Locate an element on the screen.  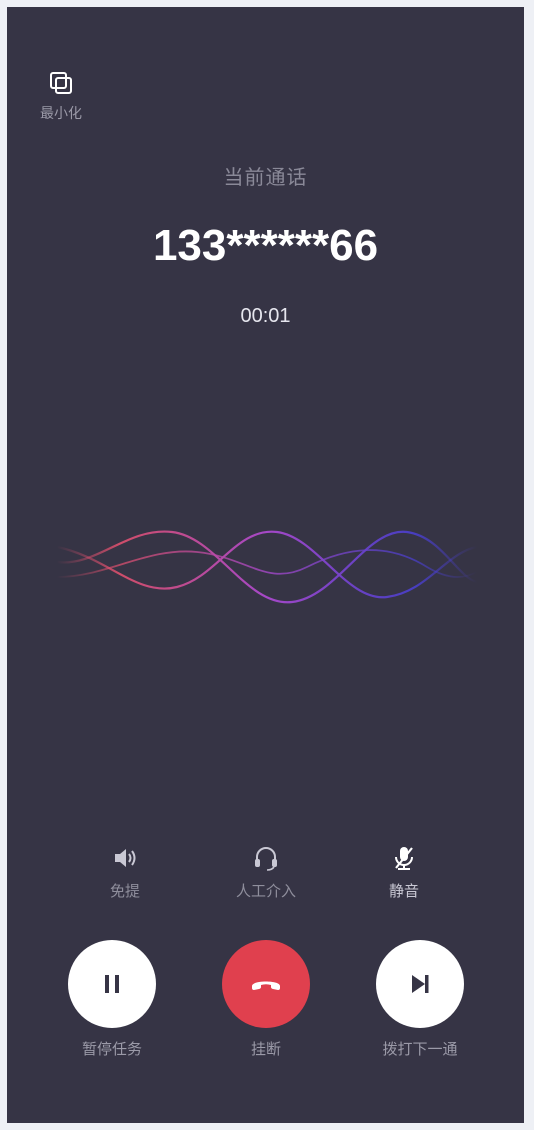
pause-task-label: 暂停任务 is located at coordinates (111, 1049).